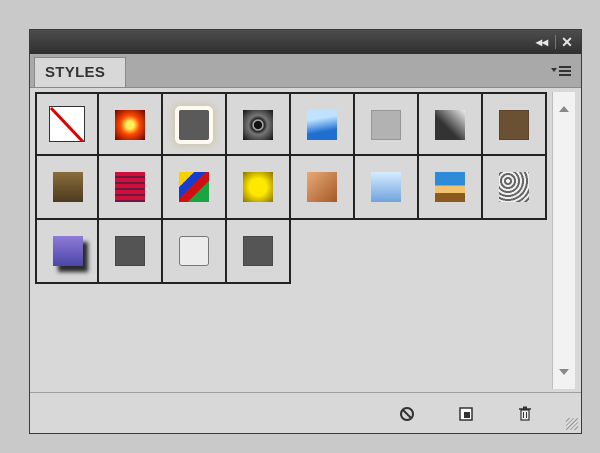 The height and width of the screenshot is (453, 600). I want to click on style-swatch-dark-gray, so click(131, 252).